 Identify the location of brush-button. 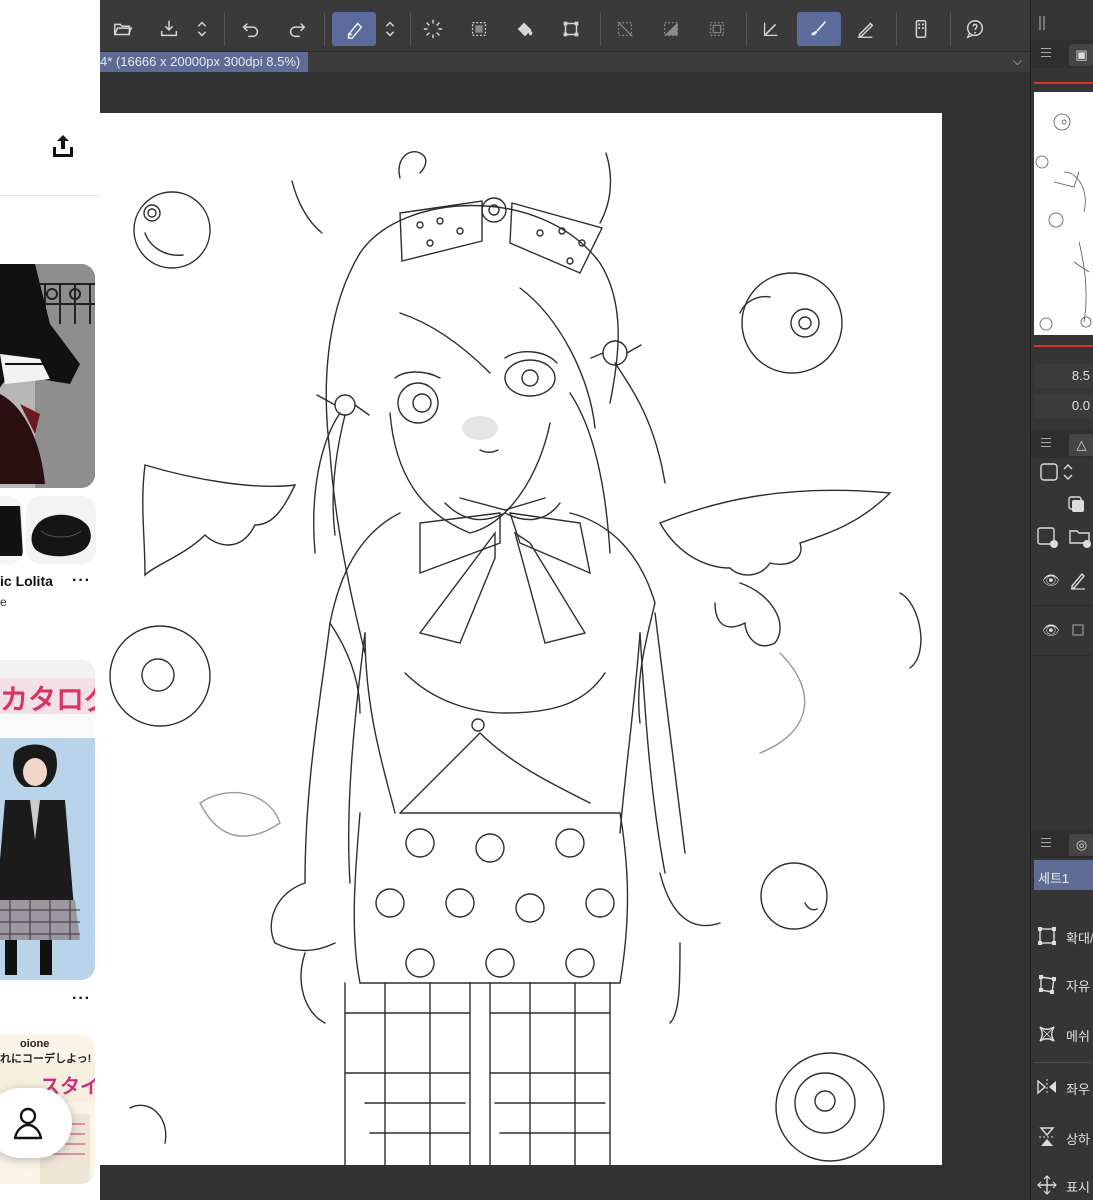
(819, 29).